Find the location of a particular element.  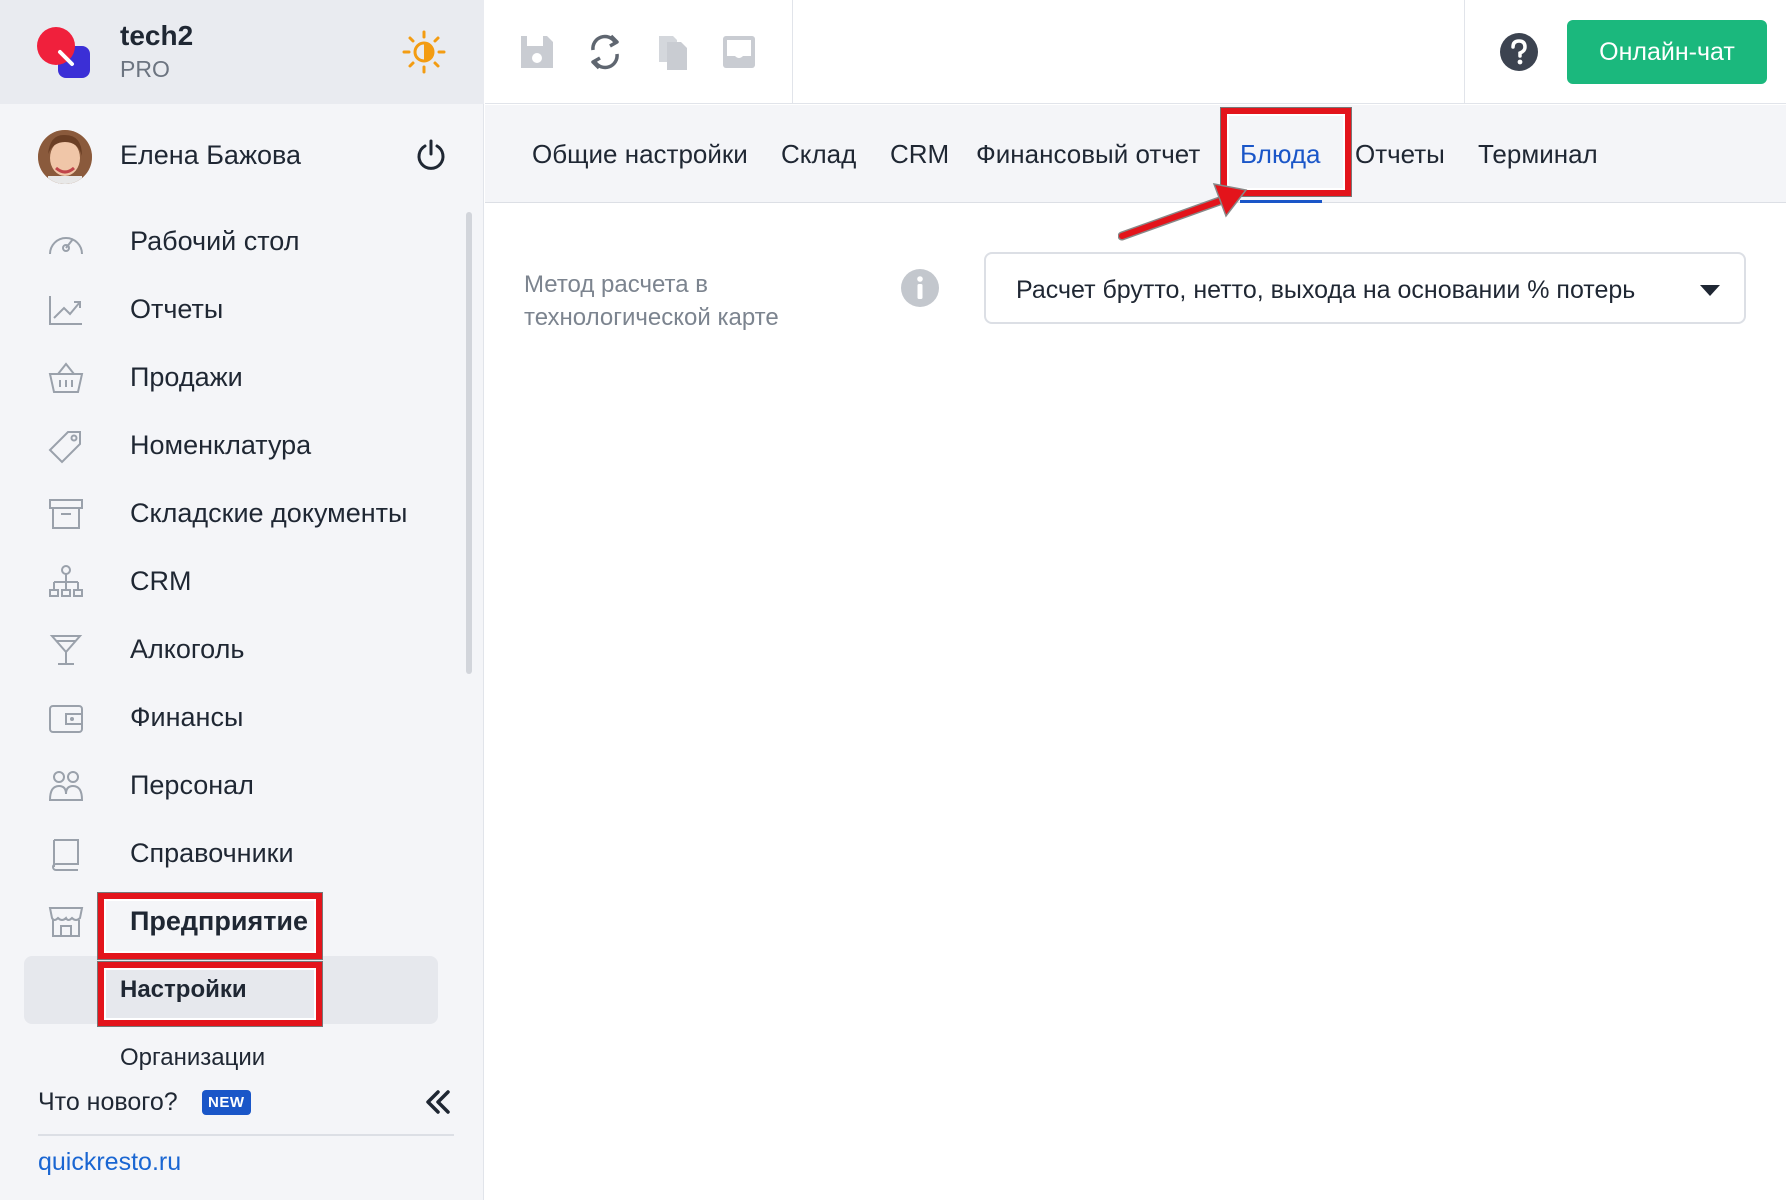

sidebar-item-sales: Продажи is located at coordinates (233, 378).